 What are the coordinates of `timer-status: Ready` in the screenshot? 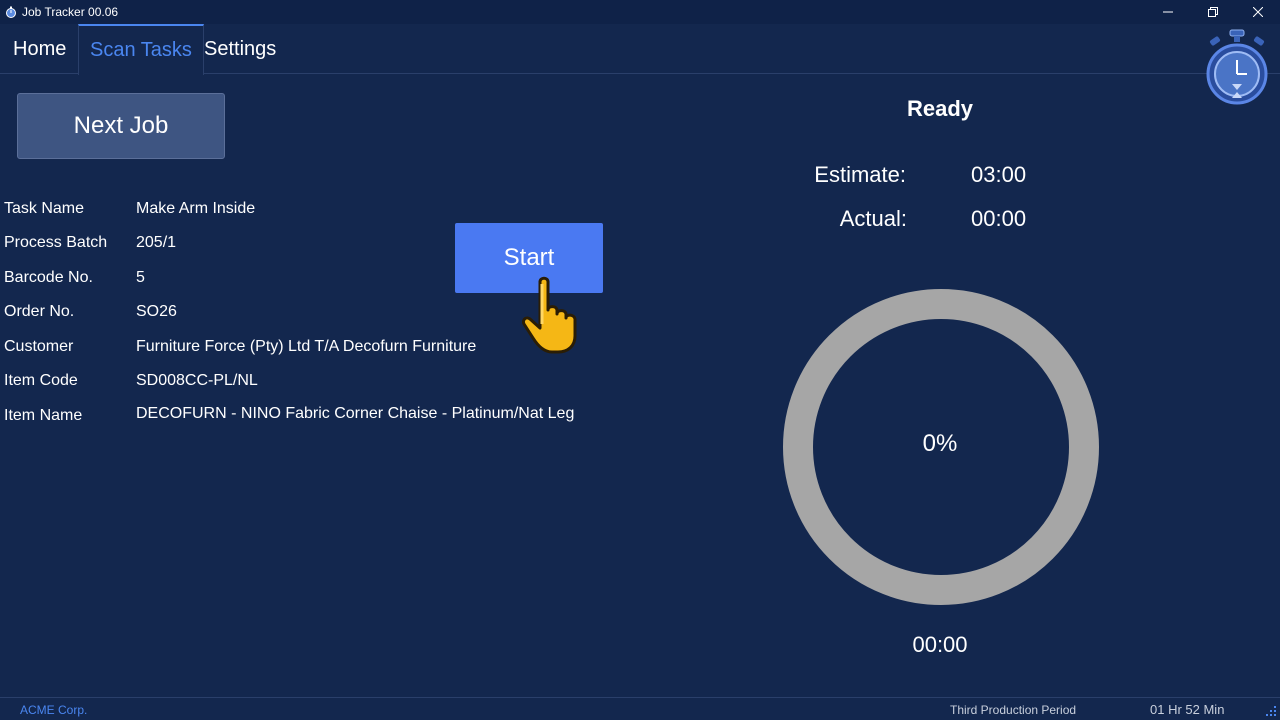 It's located at (940, 108).